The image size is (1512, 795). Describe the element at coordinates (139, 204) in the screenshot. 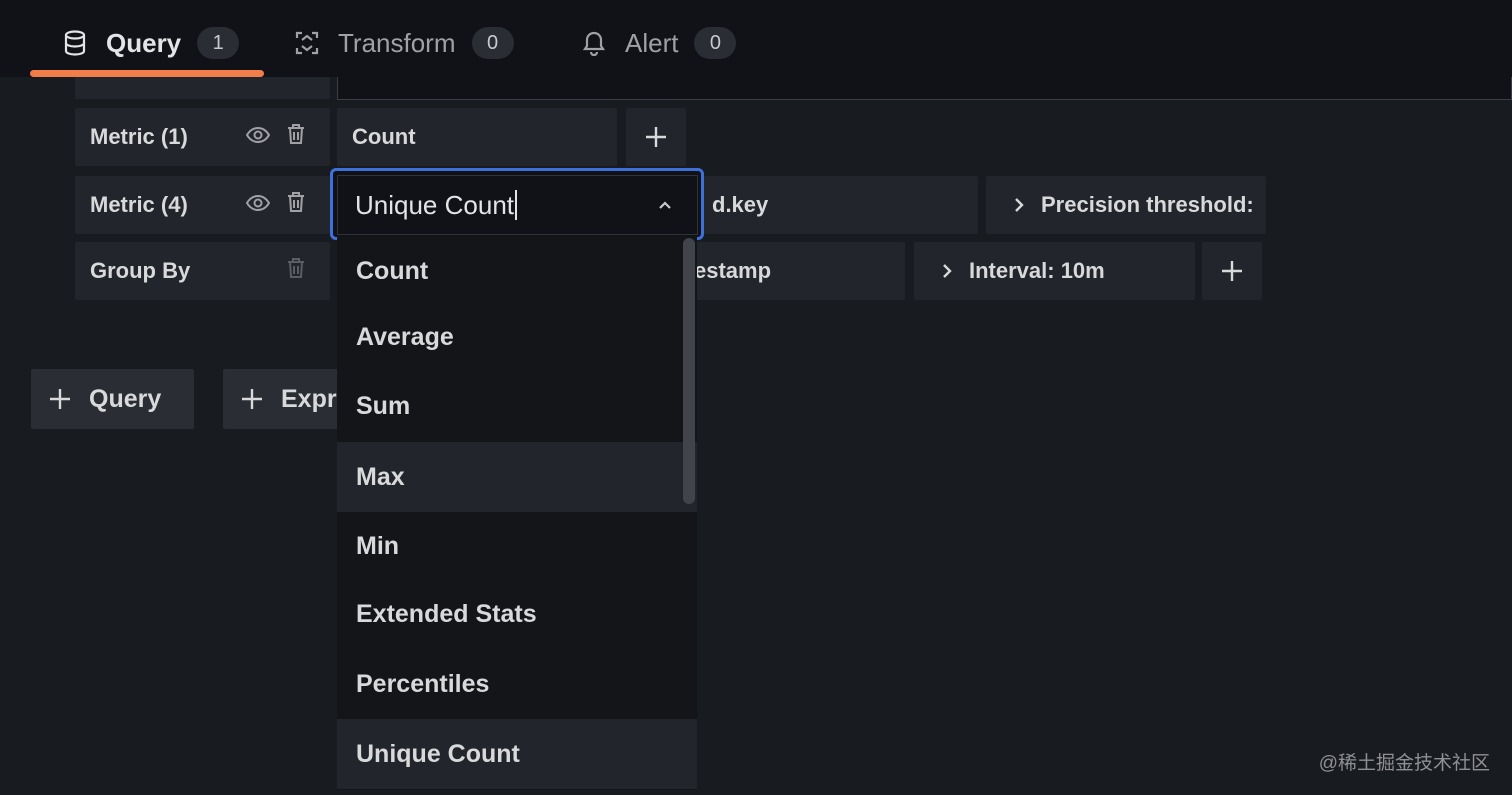

I see `metric-4-label: Metric (4)` at that location.